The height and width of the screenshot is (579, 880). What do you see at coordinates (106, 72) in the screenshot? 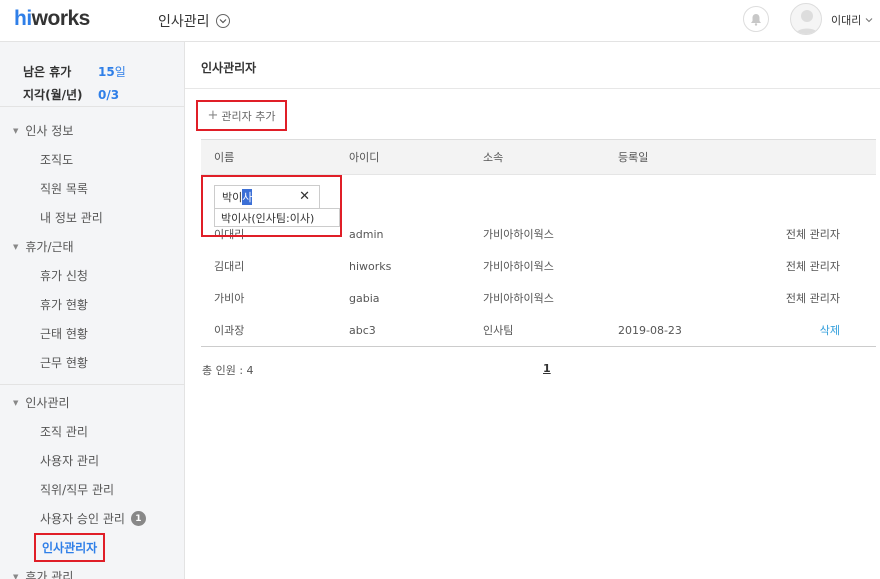
I see `remaining-leave-value: 15` at bounding box center [106, 72].